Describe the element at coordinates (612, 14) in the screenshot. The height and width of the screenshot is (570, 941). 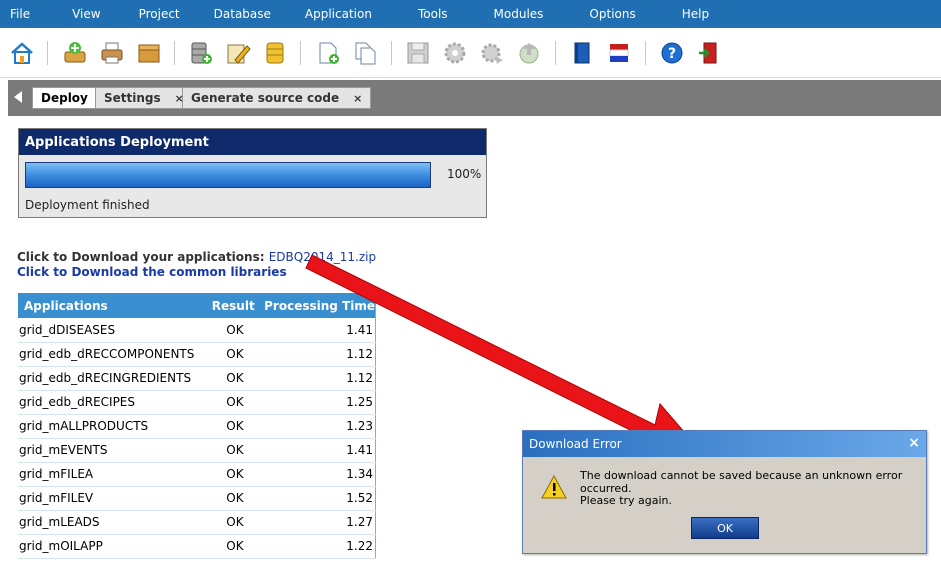
I see `menu-options: Options` at that location.